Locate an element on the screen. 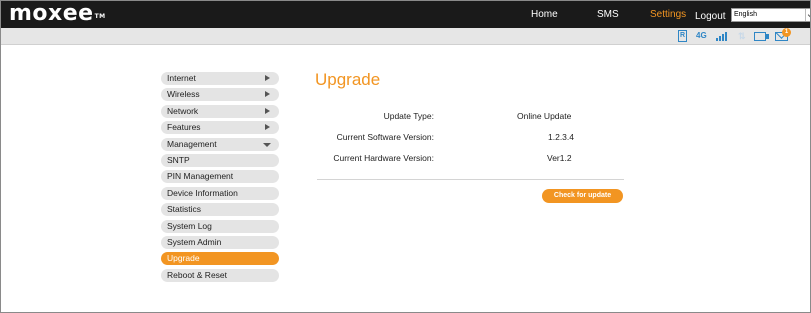 This screenshot has width=811, height=313. sidebar-item-label: Upgrade is located at coordinates (183, 258).